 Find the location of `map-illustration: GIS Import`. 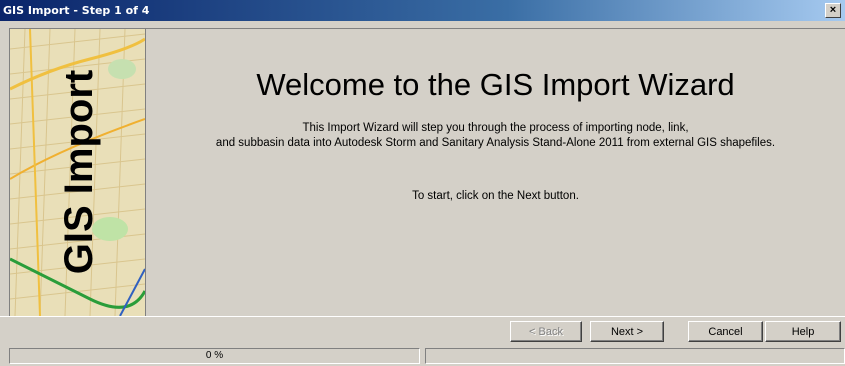

map-illustration: GIS Import is located at coordinates (77, 172).